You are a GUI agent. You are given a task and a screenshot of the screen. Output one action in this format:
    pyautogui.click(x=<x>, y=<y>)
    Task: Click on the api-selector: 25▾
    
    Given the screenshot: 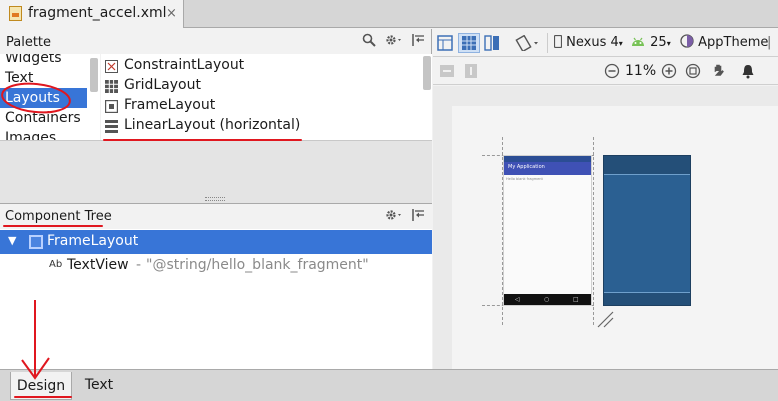 What is the action you would take?
    pyautogui.click(x=650, y=43)
    